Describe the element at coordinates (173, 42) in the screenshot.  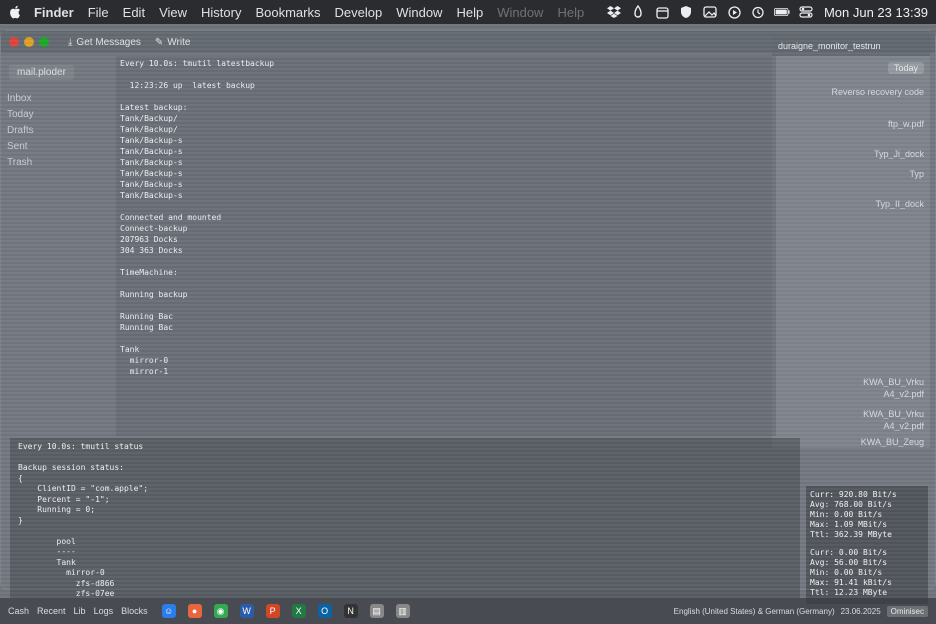
I see `write-button: ✎ Write` at that location.